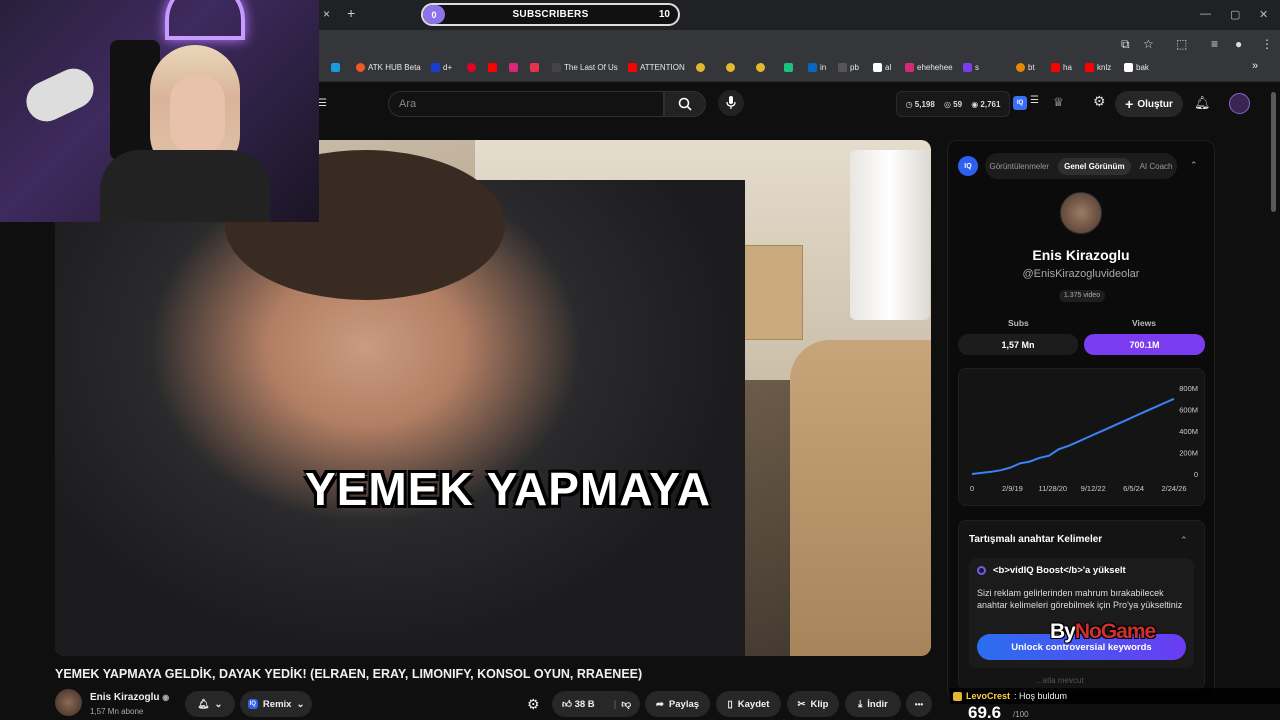 Image resolution: width=1280 pixels, height=720 pixels. I want to click on create-label: Oluştur, so click(1155, 104).